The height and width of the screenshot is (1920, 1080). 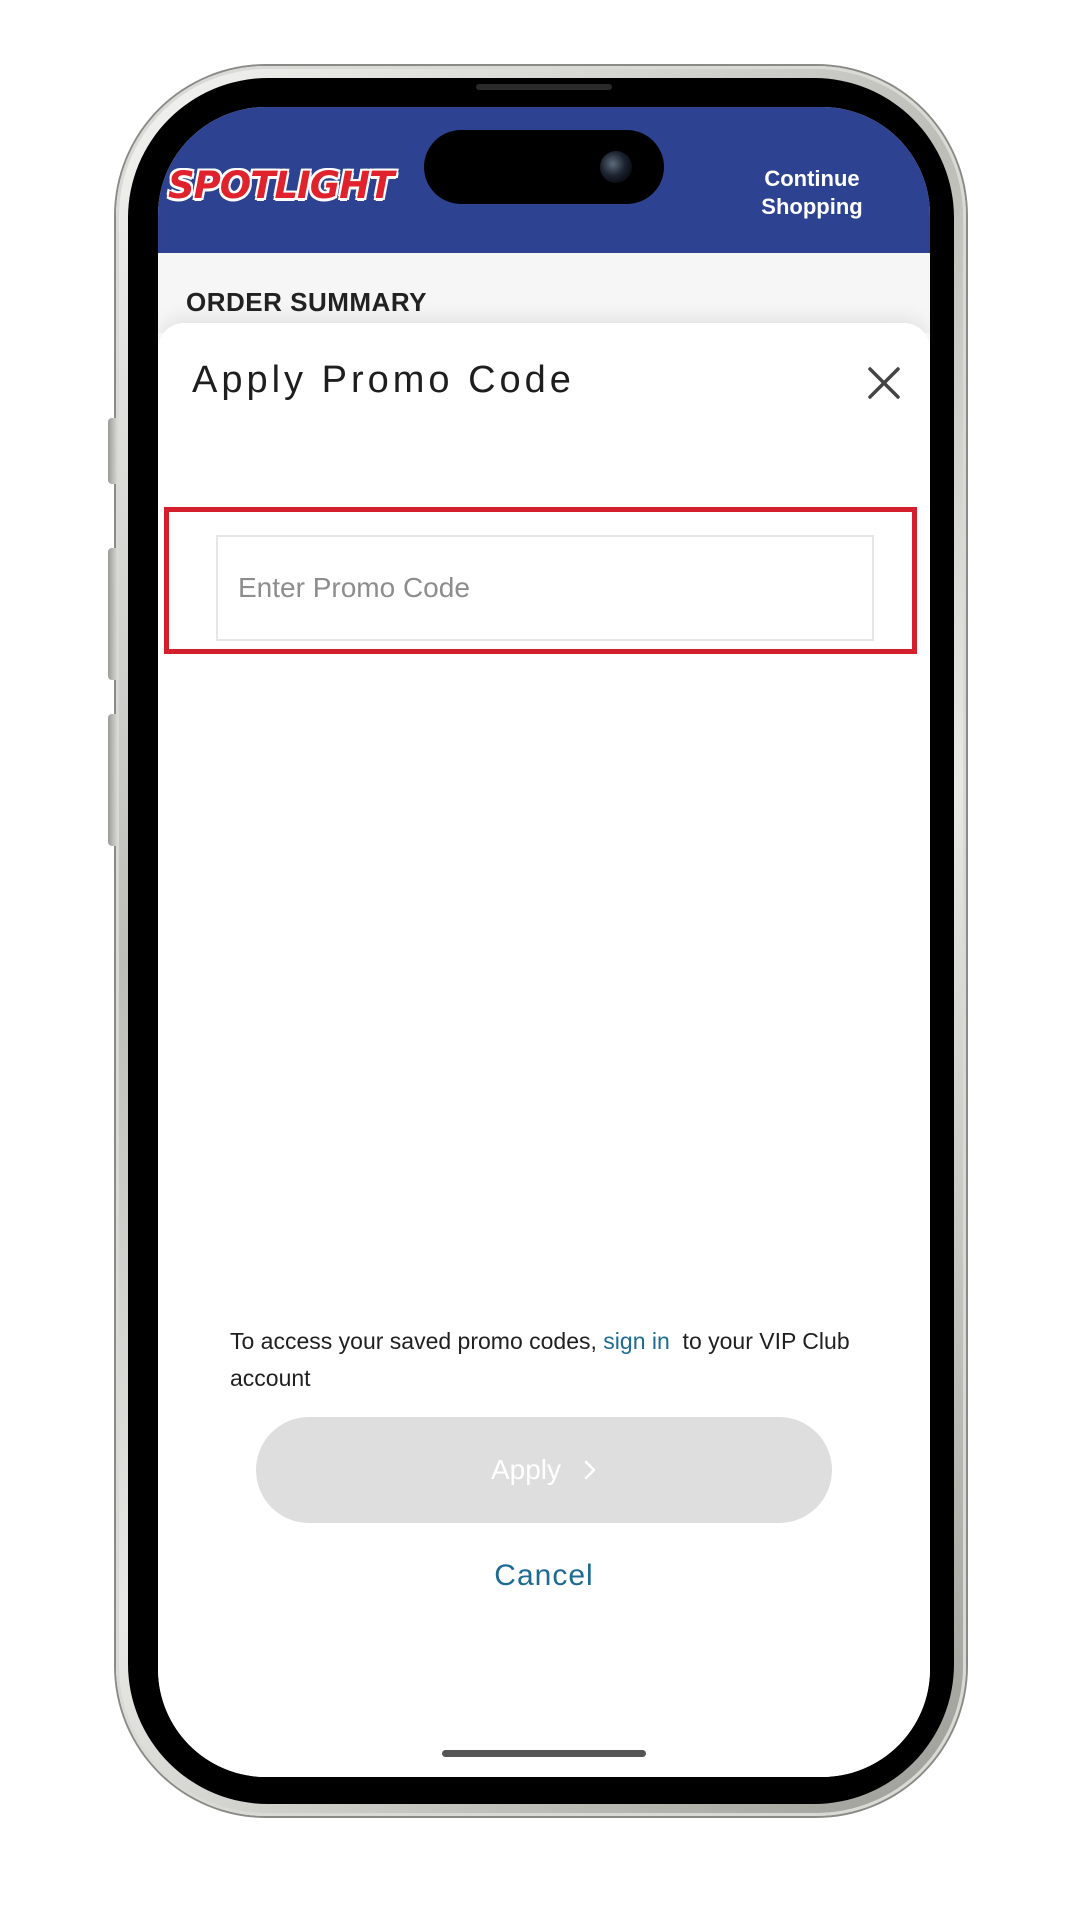 What do you see at coordinates (544, 293) in the screenshot?
I see `order-summary-section: ORDER SUMMARY` at bounding box center [544, 293].